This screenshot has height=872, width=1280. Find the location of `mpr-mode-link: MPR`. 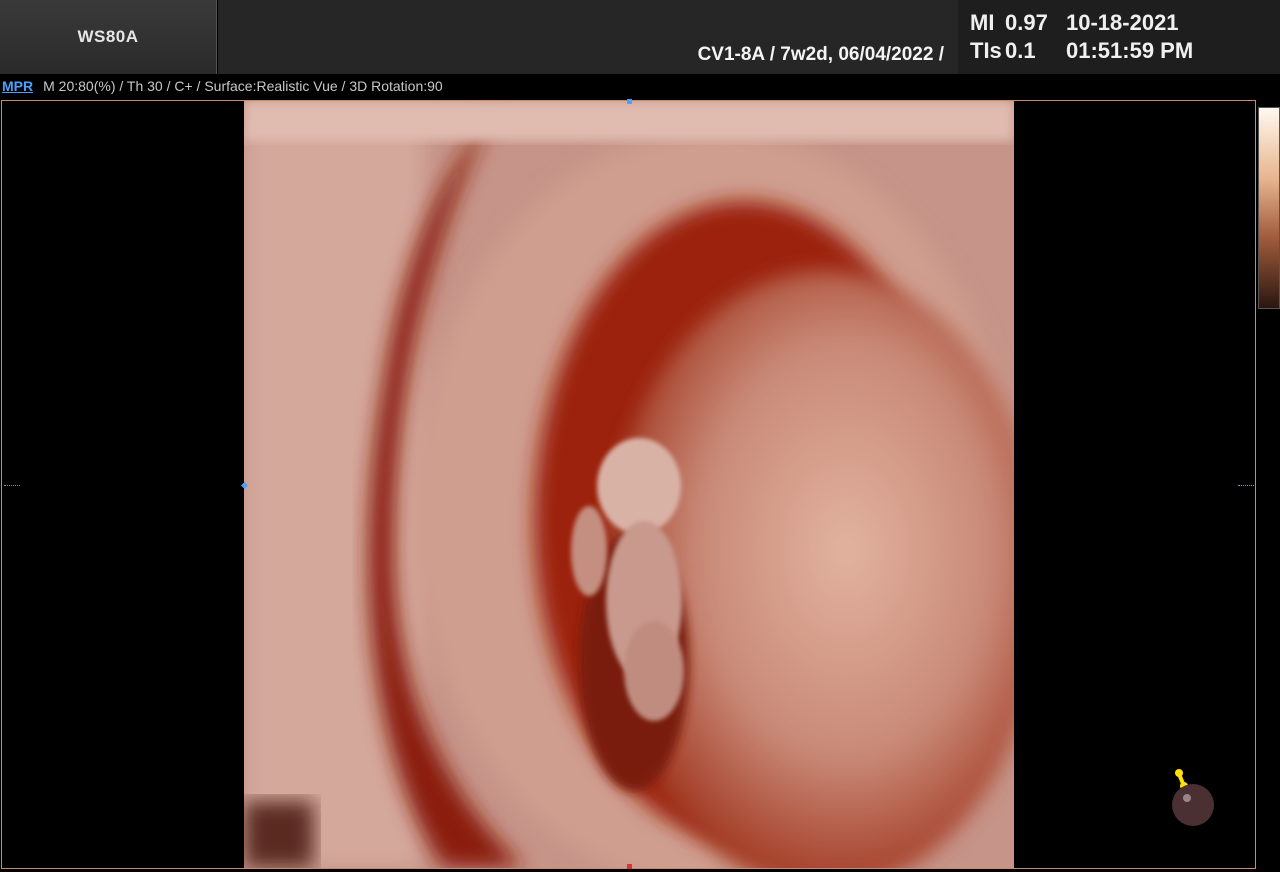

mpr-mode-link: MPR is located at coordinates (17, 86).